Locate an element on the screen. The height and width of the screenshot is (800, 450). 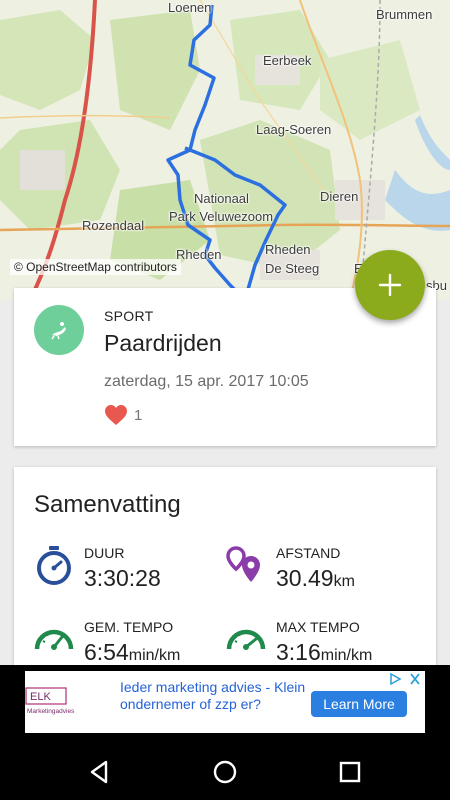
avg-pace-unit: min/km is located at coordinates (154, 655).